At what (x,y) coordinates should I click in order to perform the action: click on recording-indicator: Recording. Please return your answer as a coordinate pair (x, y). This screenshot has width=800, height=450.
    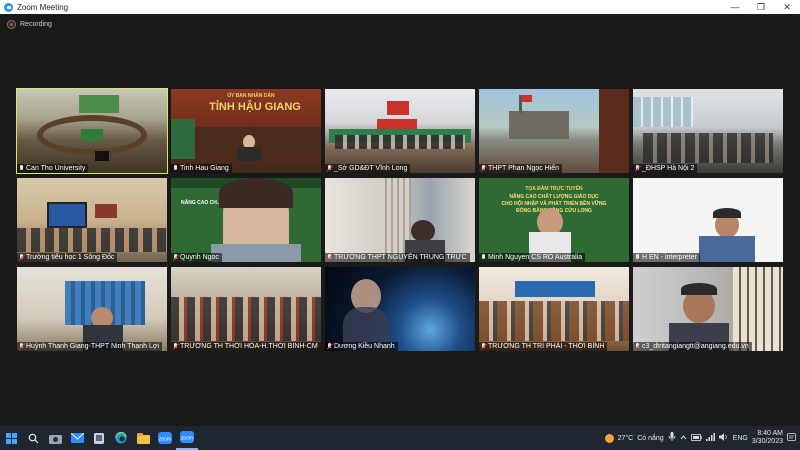
    Looking at the image, I should click on (29, 24).